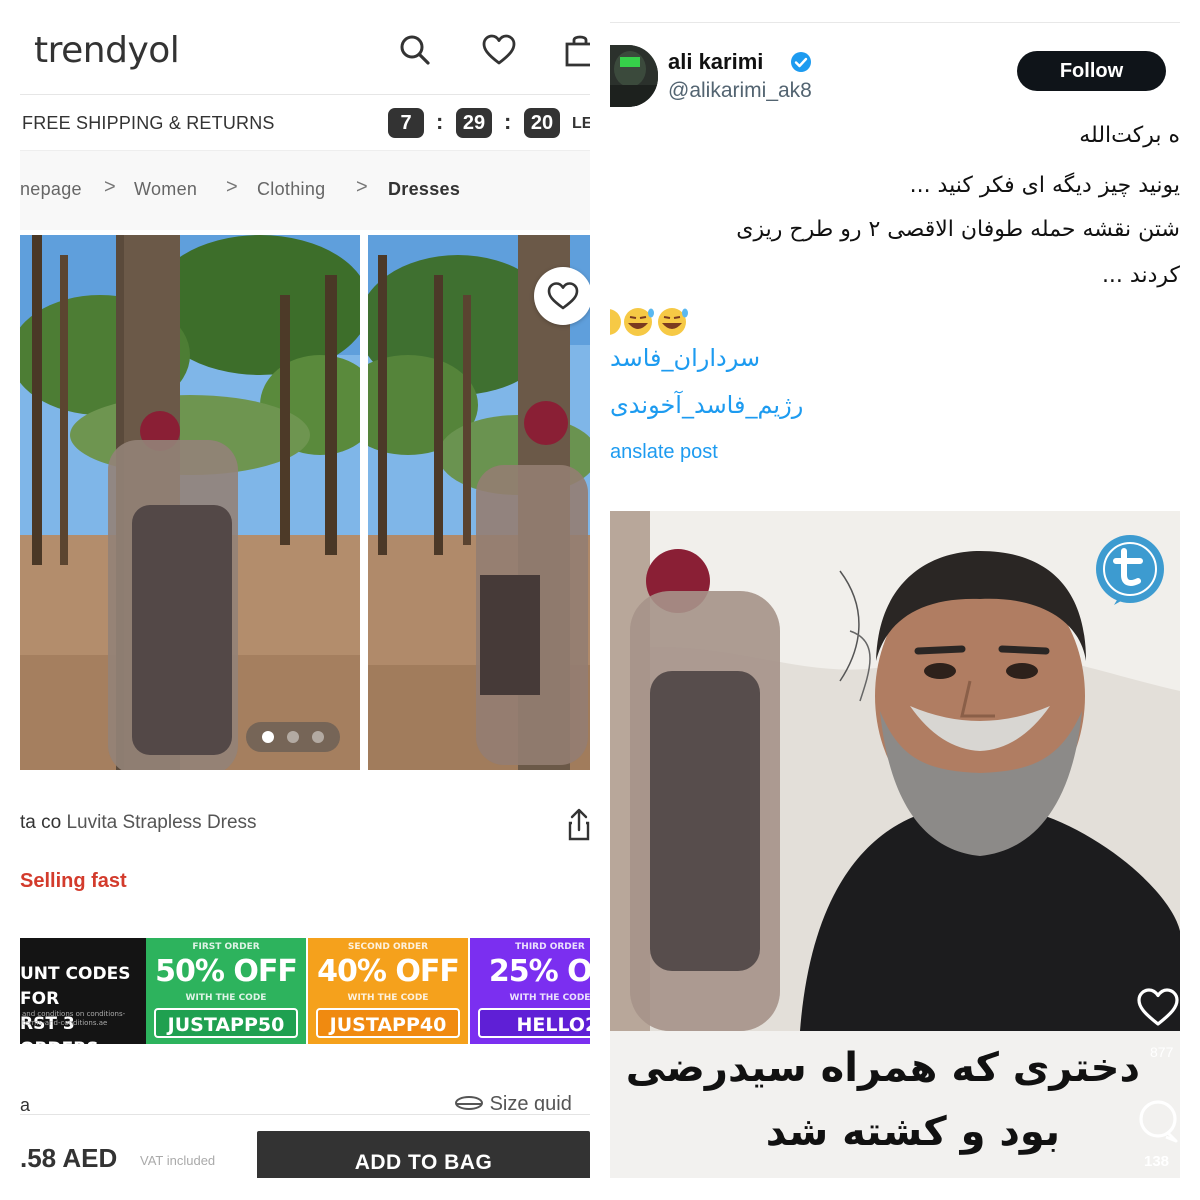 This screenshot has width=1200, height=1200. What do you see at coordinates (472, 1102) in the screenshot?
I see `size-guide-icon` at bounding box center [472, 1102].